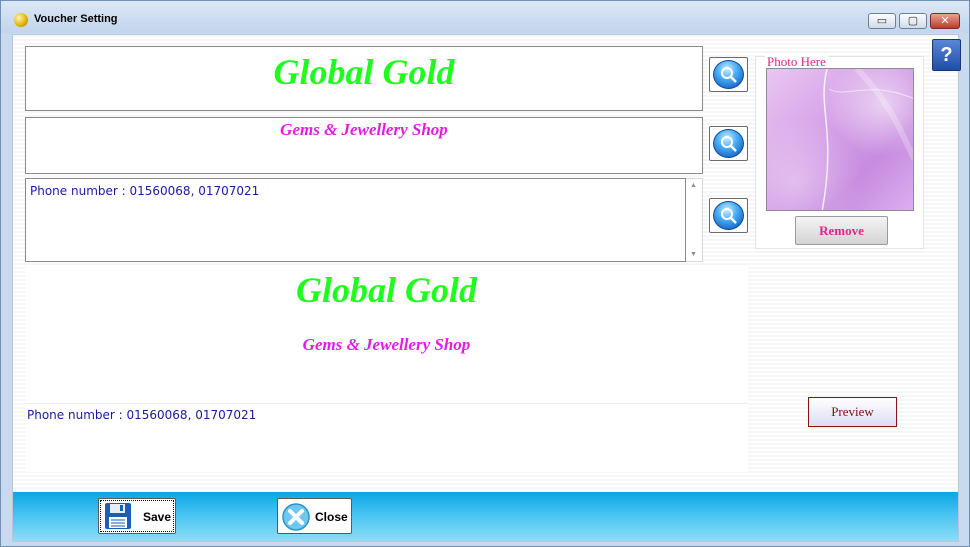  Describe the element at coordinates (137, 516) in the screenshot. I see `save-button: Save` at that location.